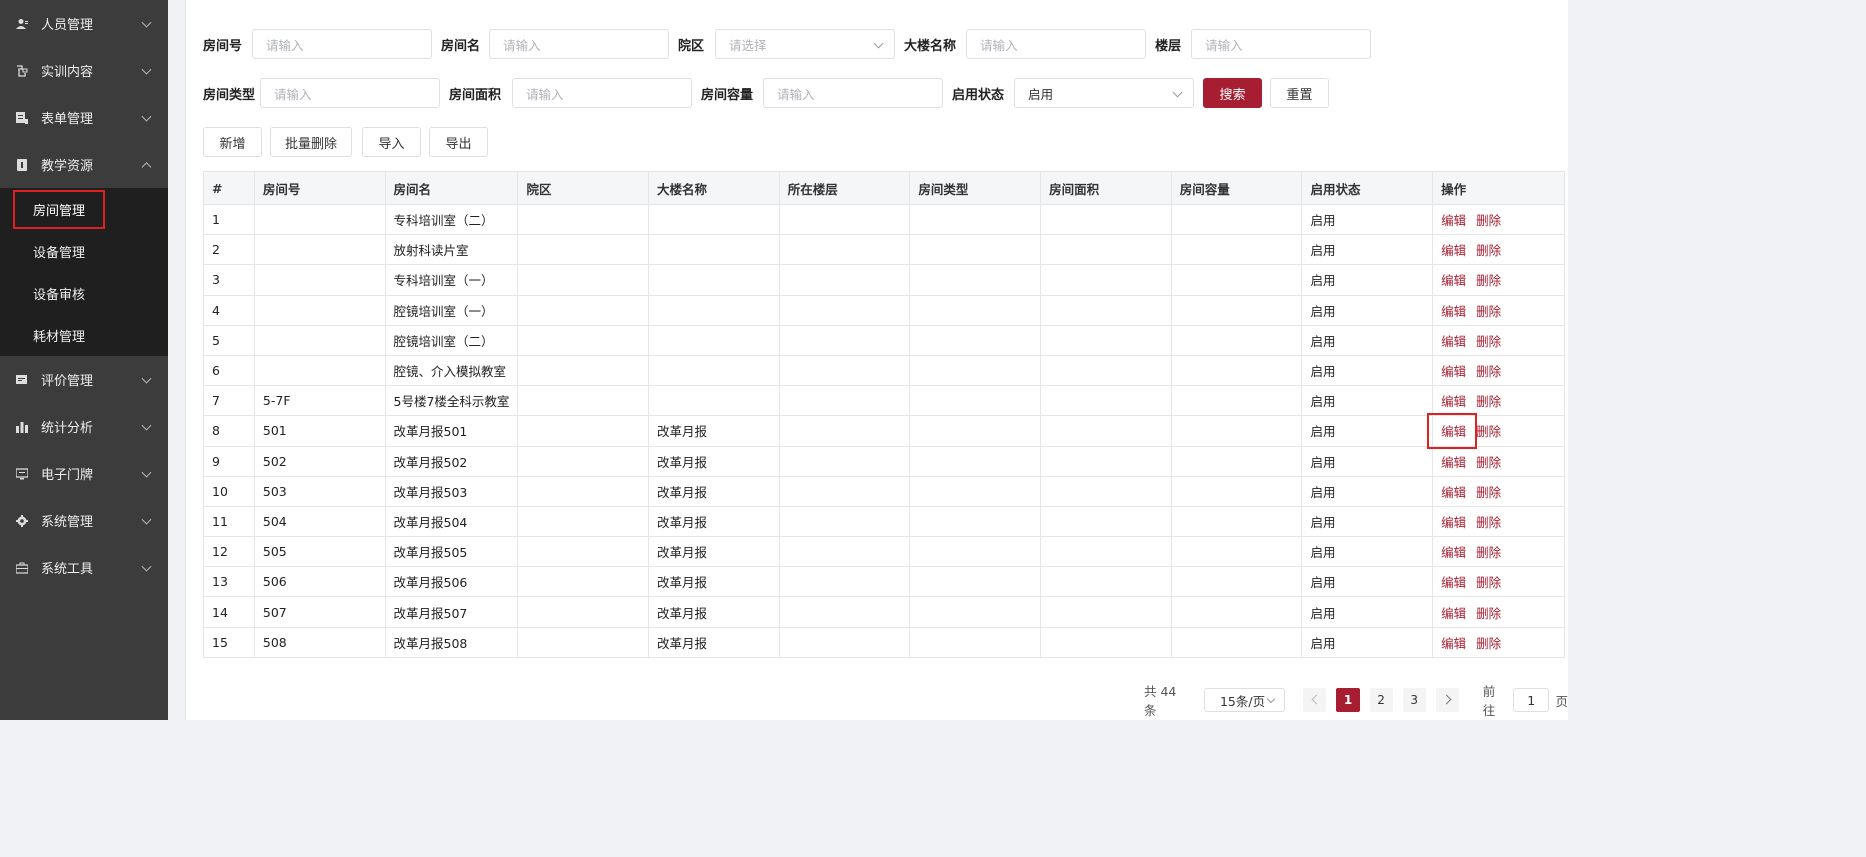 Image resolution: width=1866 pixels, height=857 pixels. Describe the element at coordinates (84, 251) in the screenshot. I see `sidebar-item-equipment-management: 设备管理` at that location.